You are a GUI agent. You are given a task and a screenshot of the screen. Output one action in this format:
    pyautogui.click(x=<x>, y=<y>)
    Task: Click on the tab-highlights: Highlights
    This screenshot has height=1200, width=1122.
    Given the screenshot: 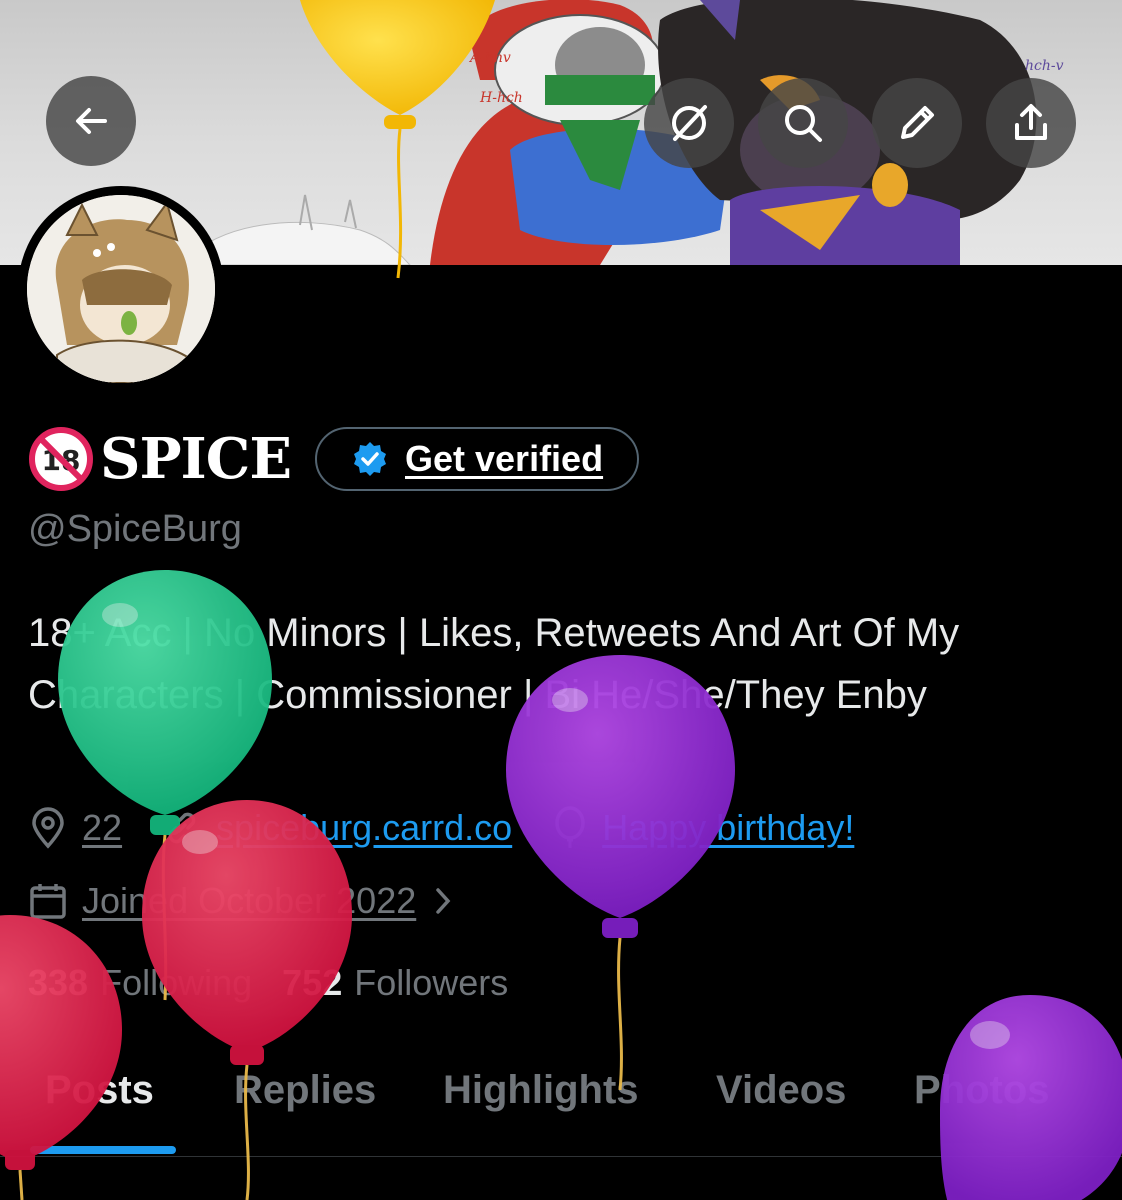 What is the action you would take?
    pyautogui.click(x=541, y=1090)
    